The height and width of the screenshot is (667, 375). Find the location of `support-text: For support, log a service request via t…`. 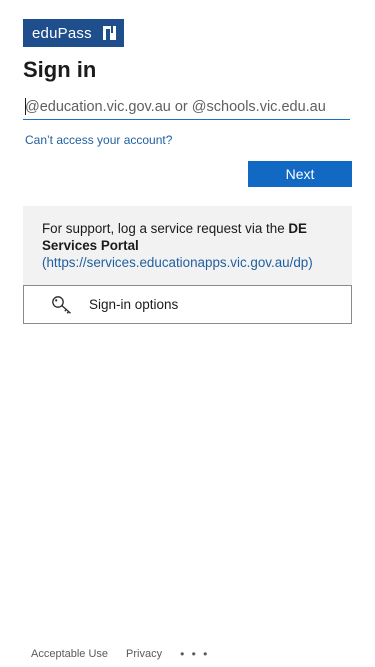

support-text: For support, log a service request via t… is located at coordinates (165, 228).